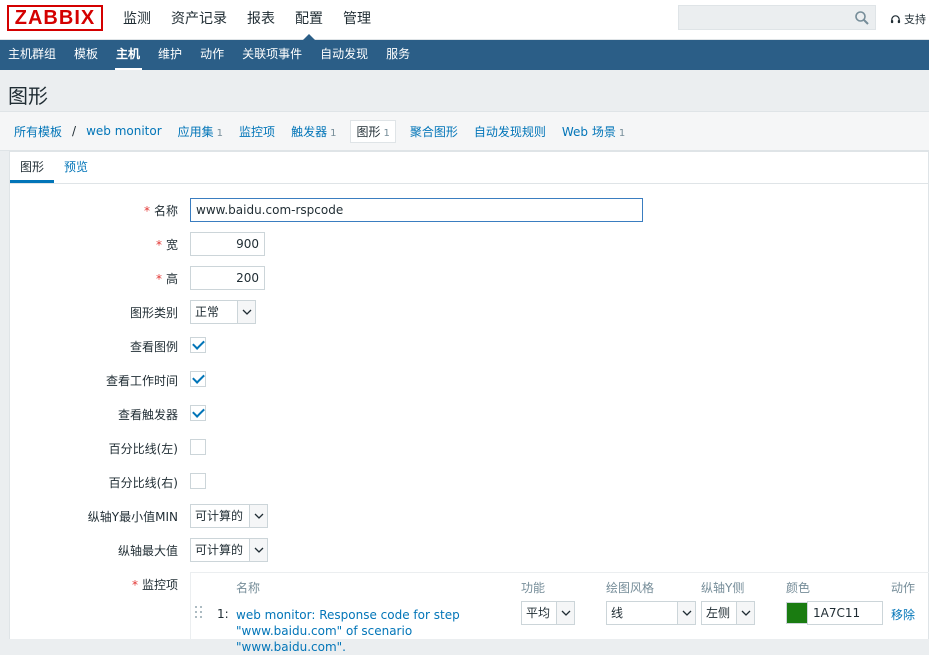 This screenshot has height=655, width=929. I want to click on submenu-correlation: 关联项事件, so click(273, 55).